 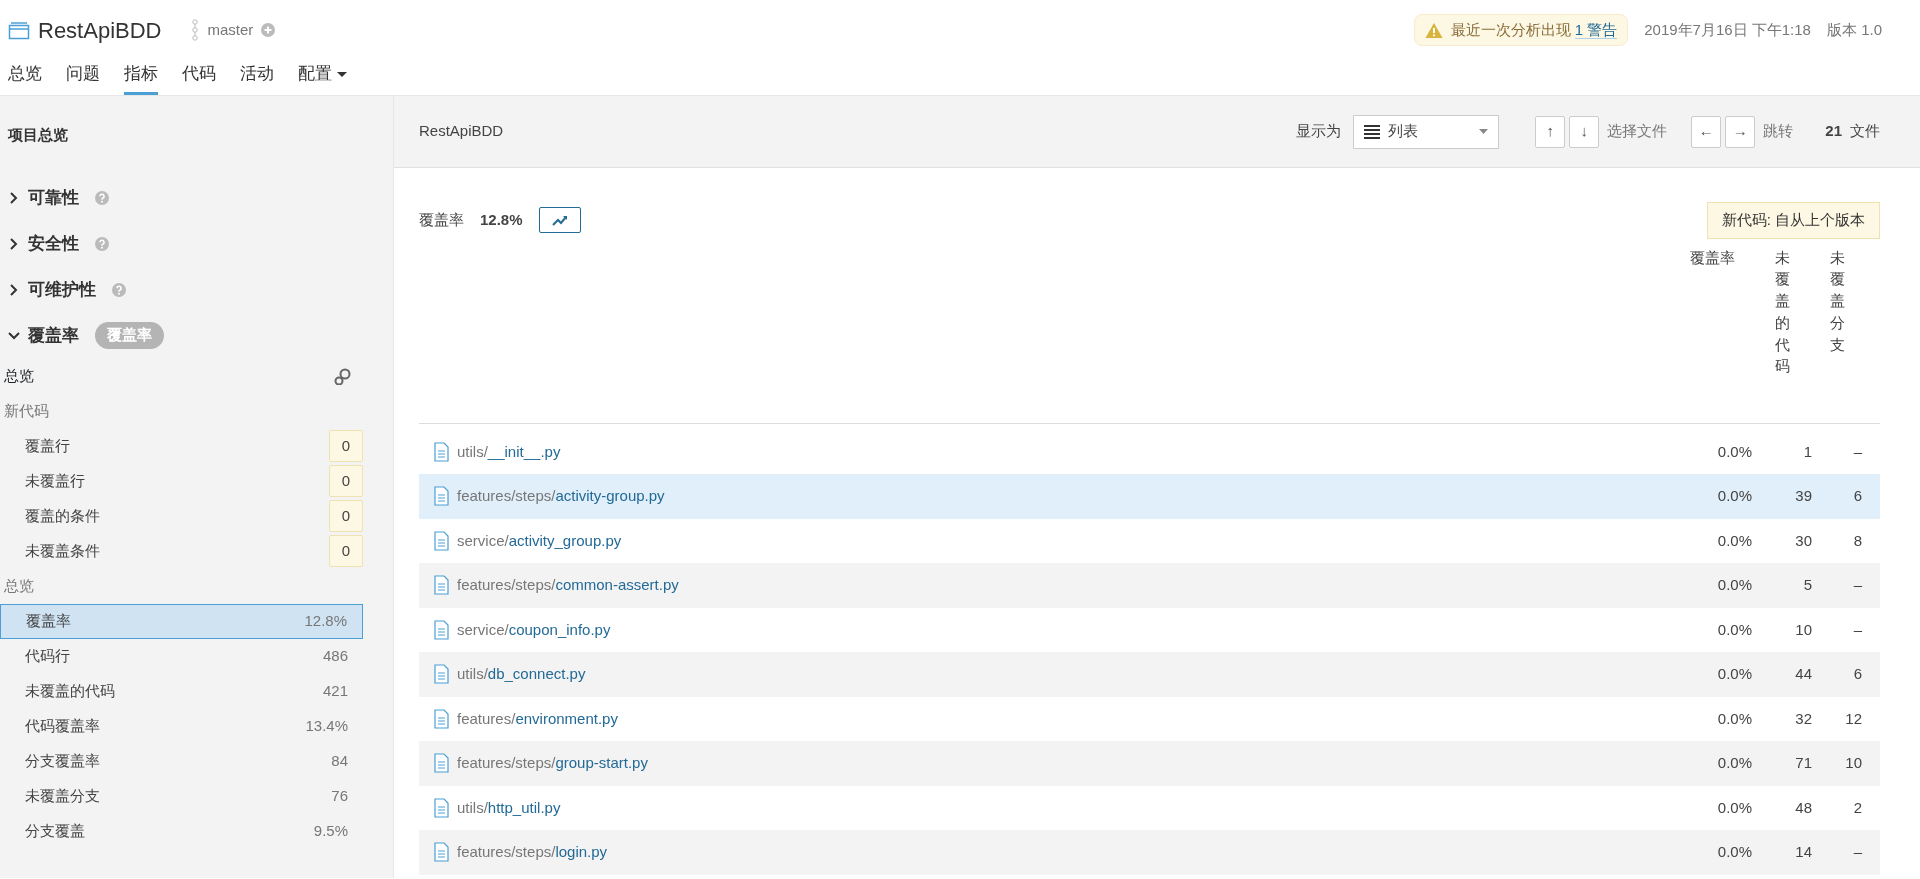 I want to click on trend-chart-icon, so click(x=559, y=220).